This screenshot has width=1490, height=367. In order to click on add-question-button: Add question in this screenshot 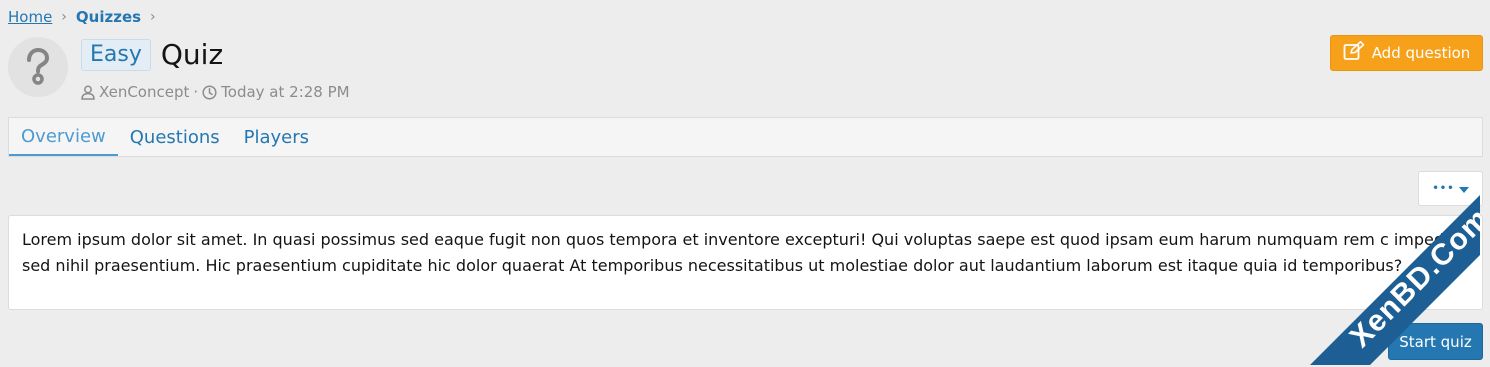, I will do `click(1406, 53)`.